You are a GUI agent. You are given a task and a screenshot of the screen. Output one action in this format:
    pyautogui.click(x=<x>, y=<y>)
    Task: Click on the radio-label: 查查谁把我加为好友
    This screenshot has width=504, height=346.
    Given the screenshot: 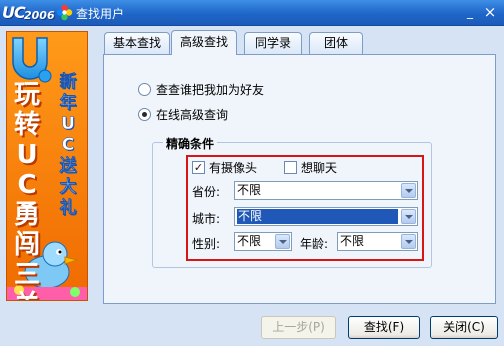 What is the action you would take?
    pyautogui.click(x=210, y=89)
    